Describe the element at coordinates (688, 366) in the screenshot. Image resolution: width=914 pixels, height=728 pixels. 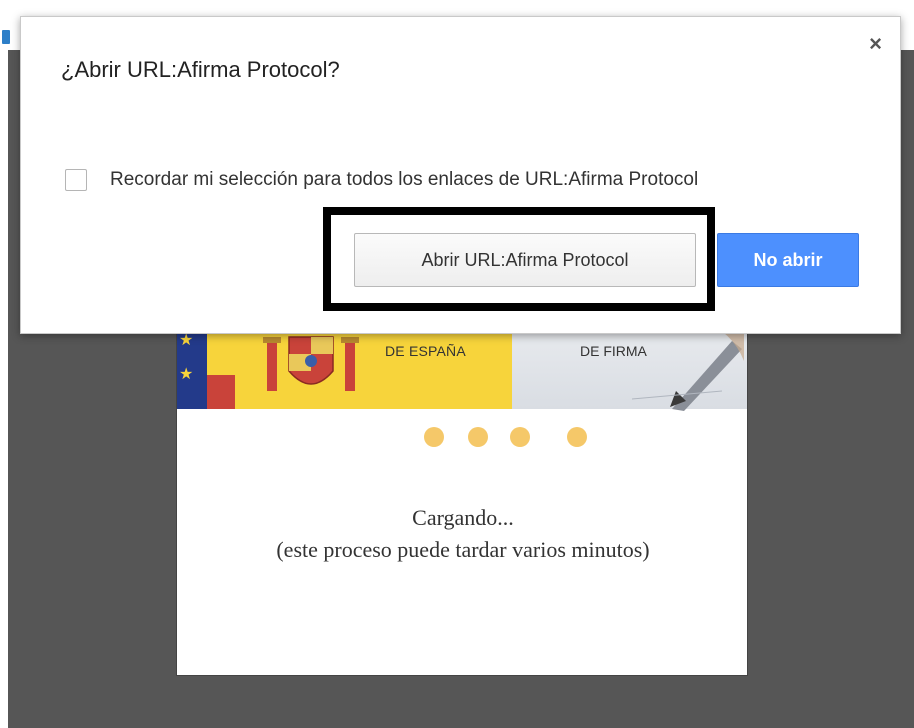
I see `pen-icon` at that location.